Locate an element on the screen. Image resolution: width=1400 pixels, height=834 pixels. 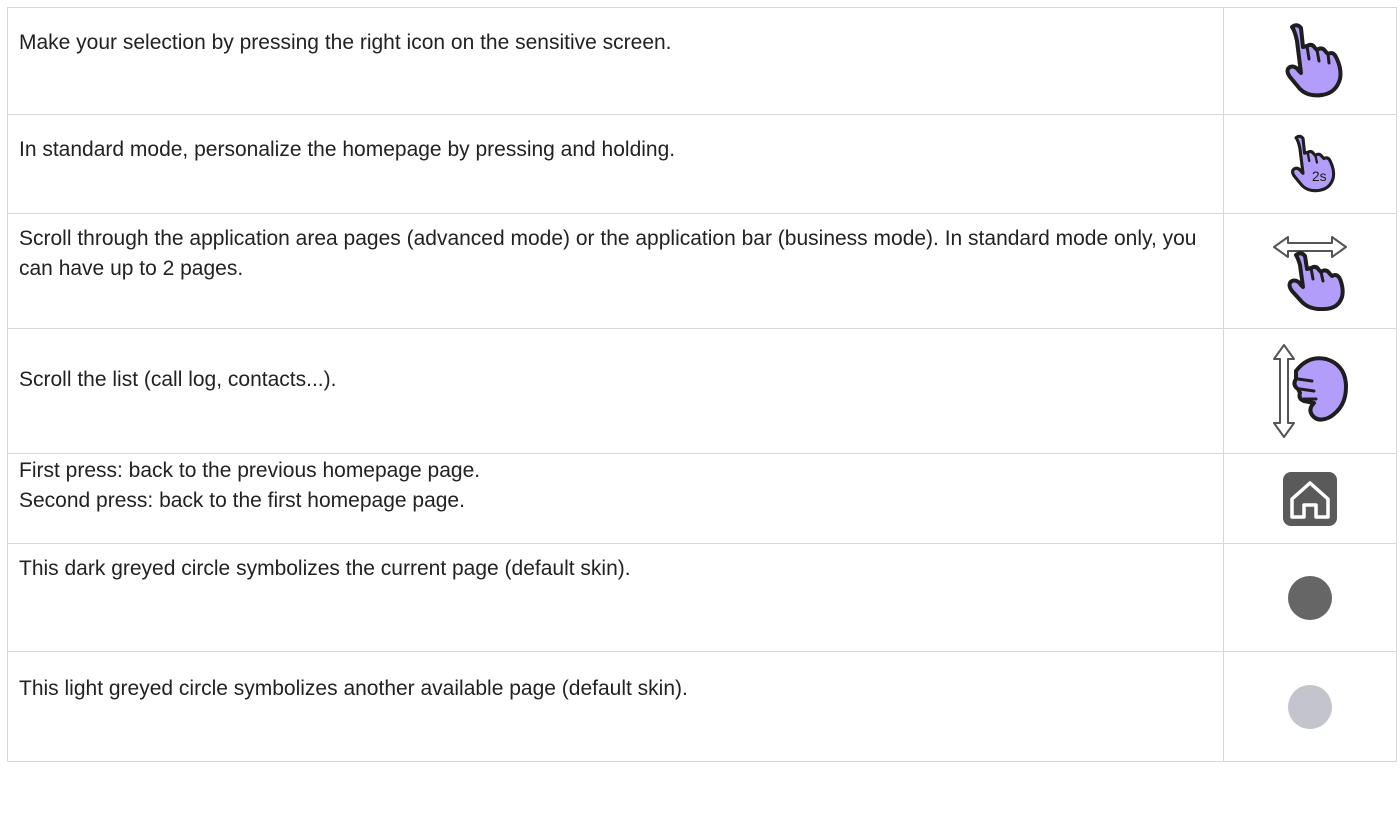
row-description: Scroll the list (call log, contacts...). is located at coordinates (615, 391).